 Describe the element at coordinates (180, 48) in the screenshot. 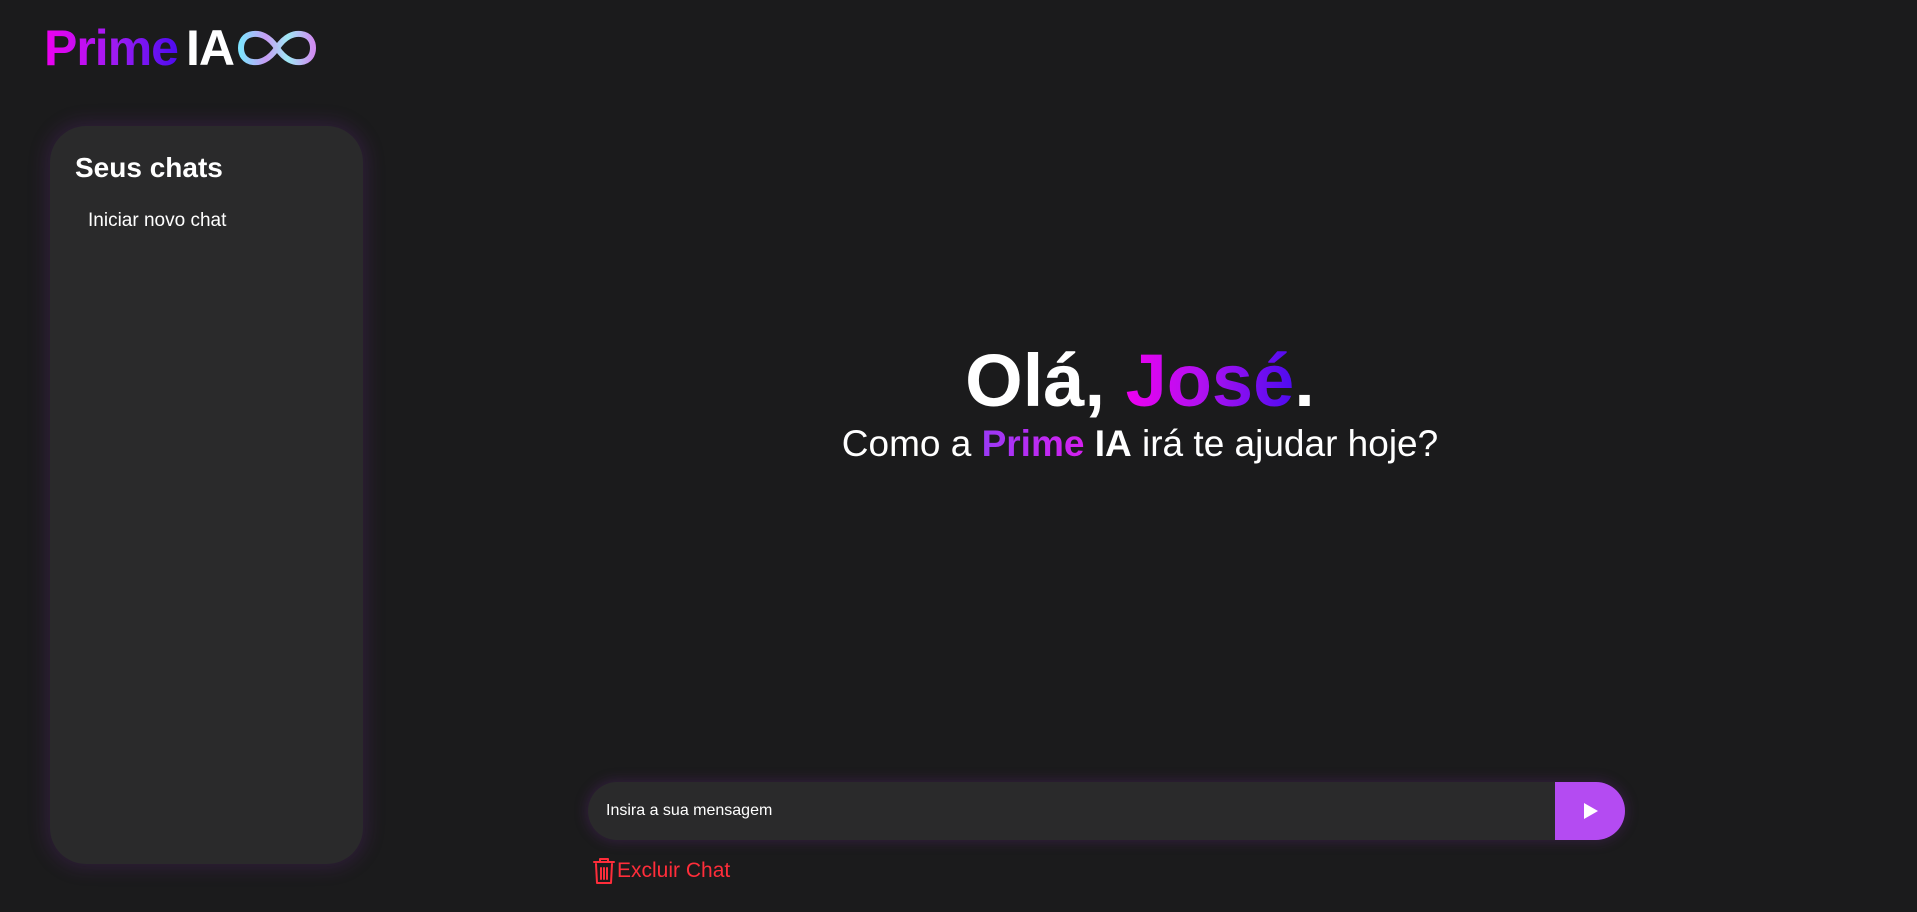

I see `logo: Prime IA` at that location.